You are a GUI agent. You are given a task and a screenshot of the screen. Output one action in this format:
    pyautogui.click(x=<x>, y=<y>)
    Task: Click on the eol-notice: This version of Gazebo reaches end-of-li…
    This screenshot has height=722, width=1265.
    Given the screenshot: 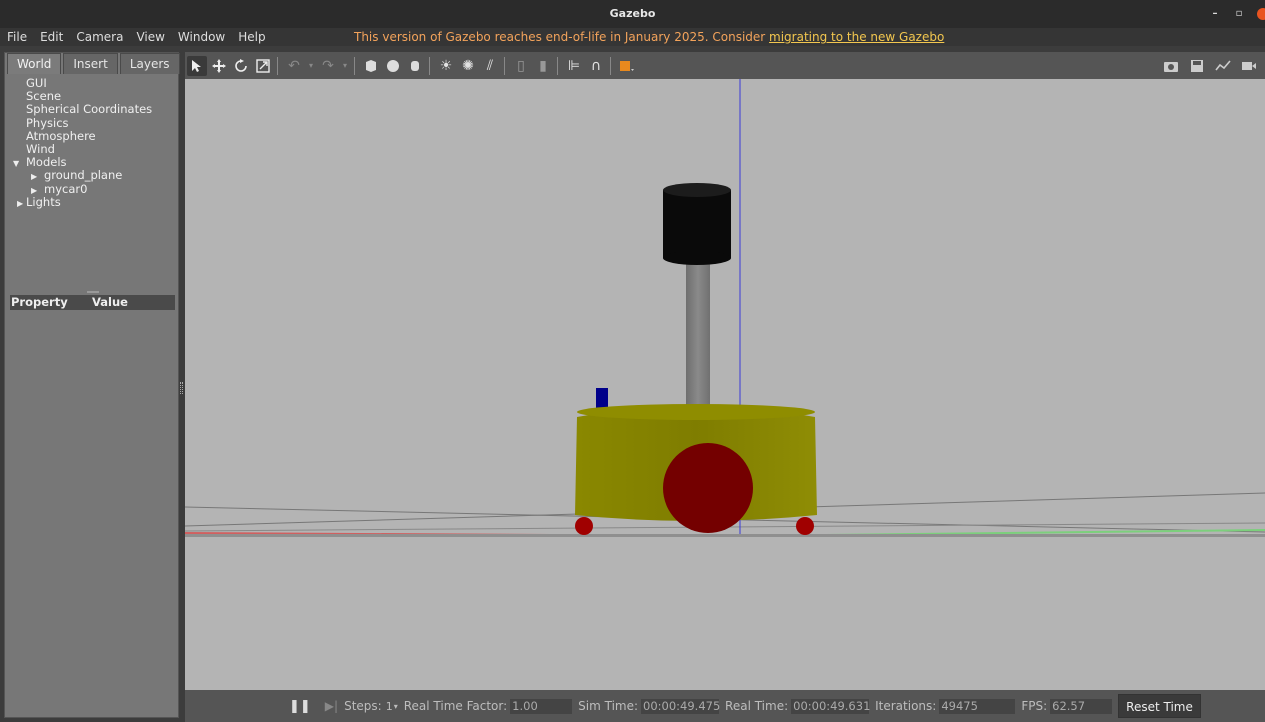 What is the action you would take?
    pyautogui.click(x=649, y=37)
    